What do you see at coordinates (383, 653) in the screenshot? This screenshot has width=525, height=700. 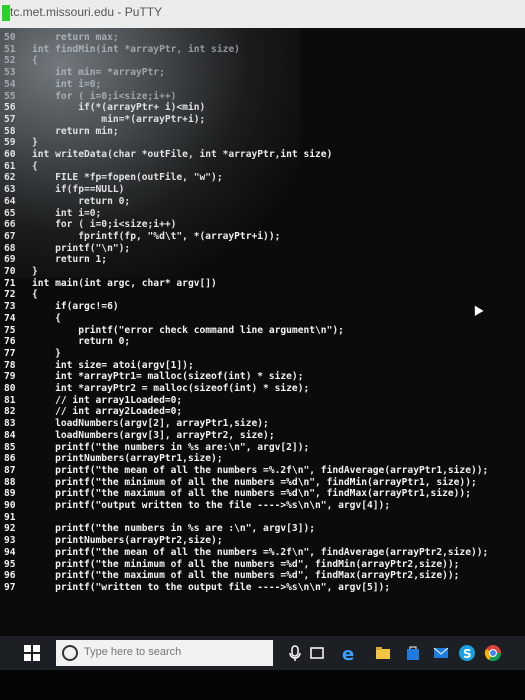 I see `file-explorer-icon` at bounding box center [383, 653].